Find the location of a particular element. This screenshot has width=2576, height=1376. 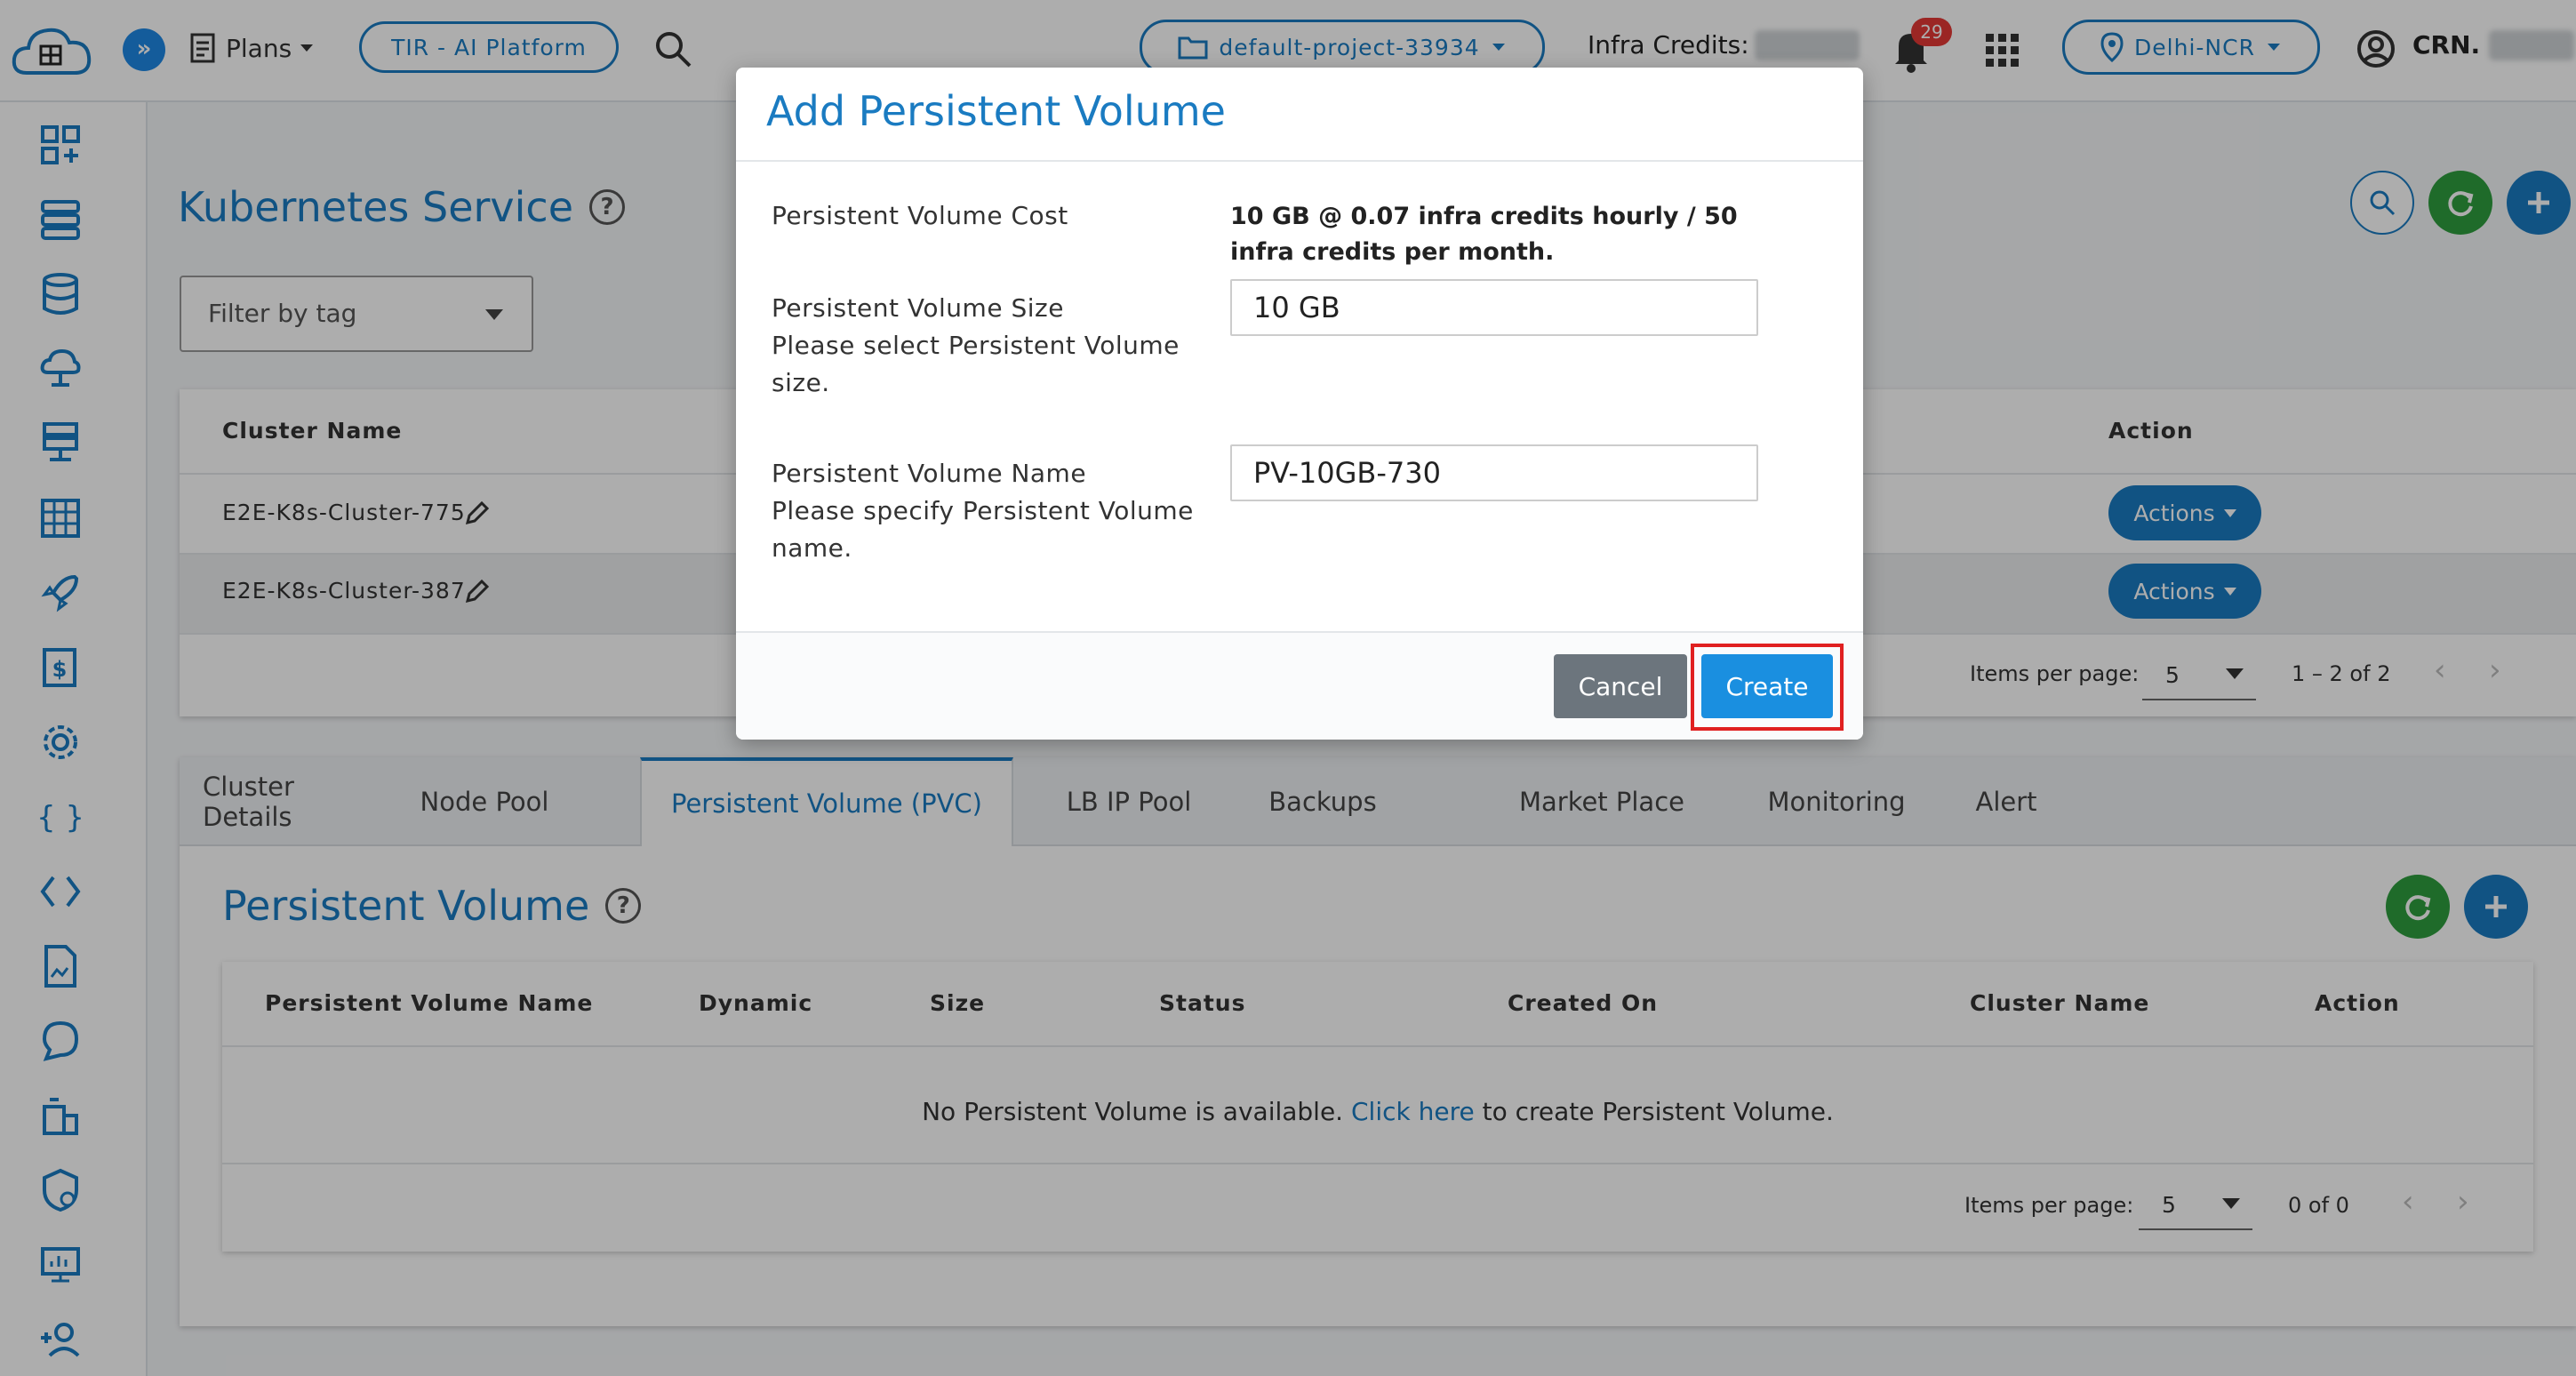

pv-size-input is located at coordinates (1494, 307).